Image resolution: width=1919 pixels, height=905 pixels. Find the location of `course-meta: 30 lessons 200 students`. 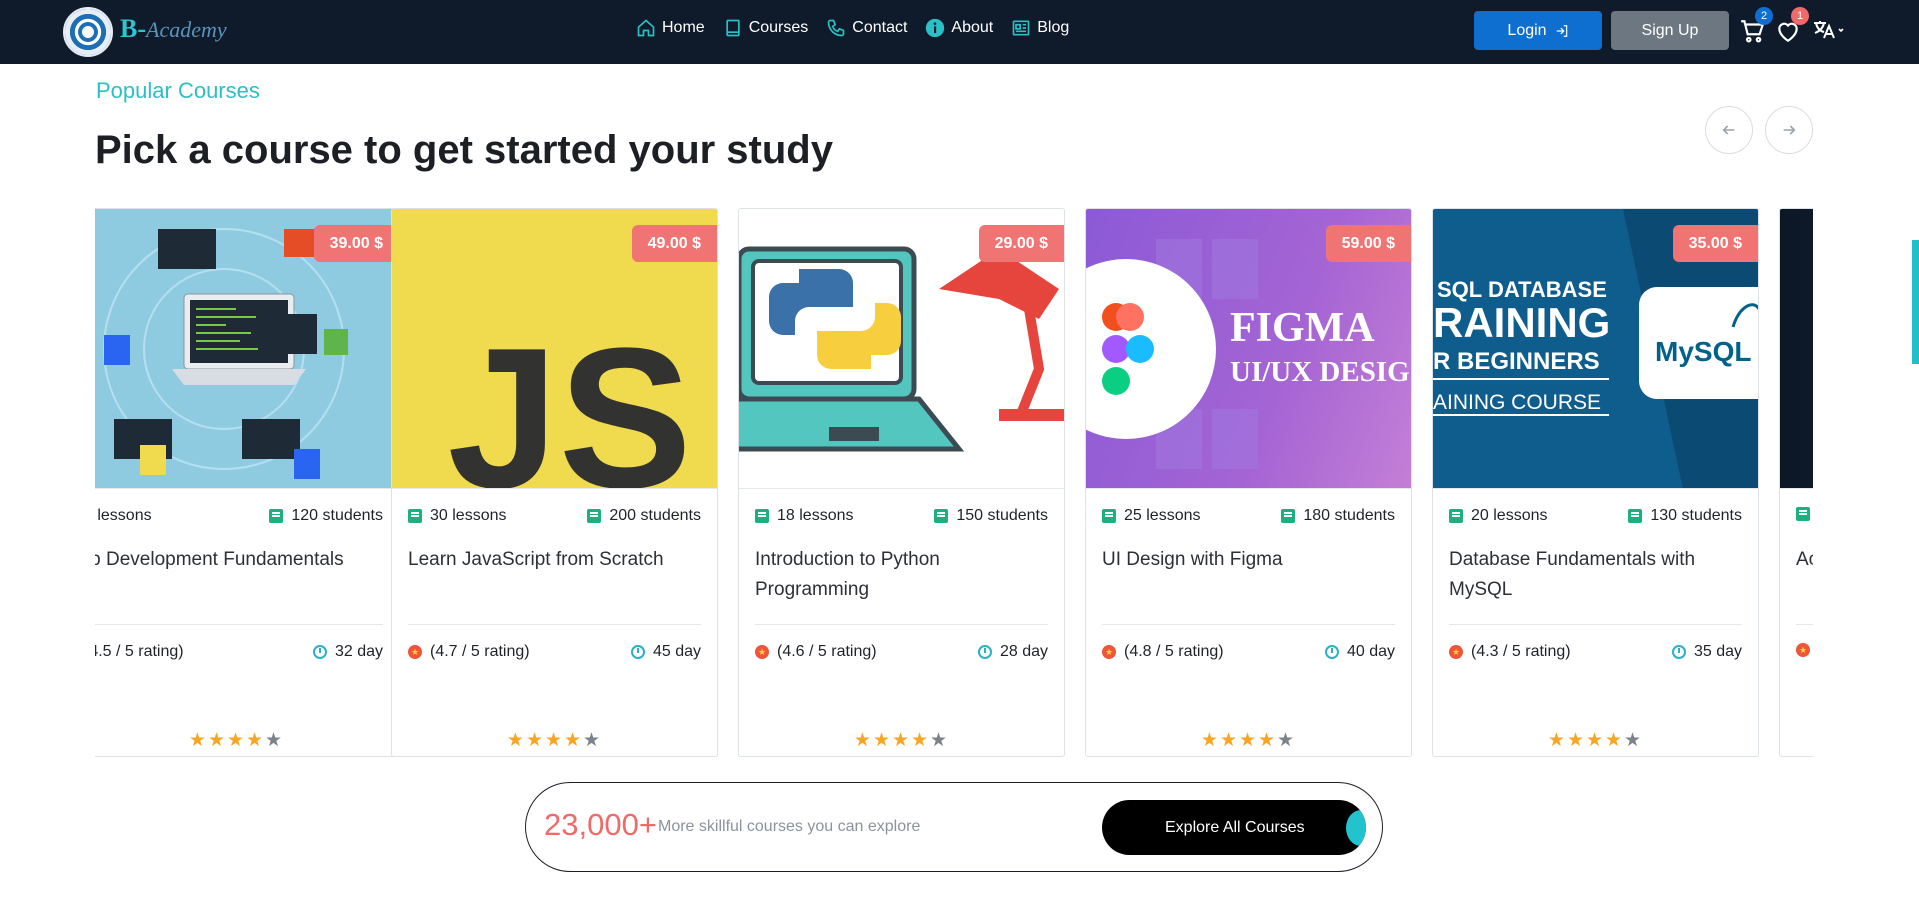

course-meta: 30 lessons 200 students is located at coordinates (554, 516).